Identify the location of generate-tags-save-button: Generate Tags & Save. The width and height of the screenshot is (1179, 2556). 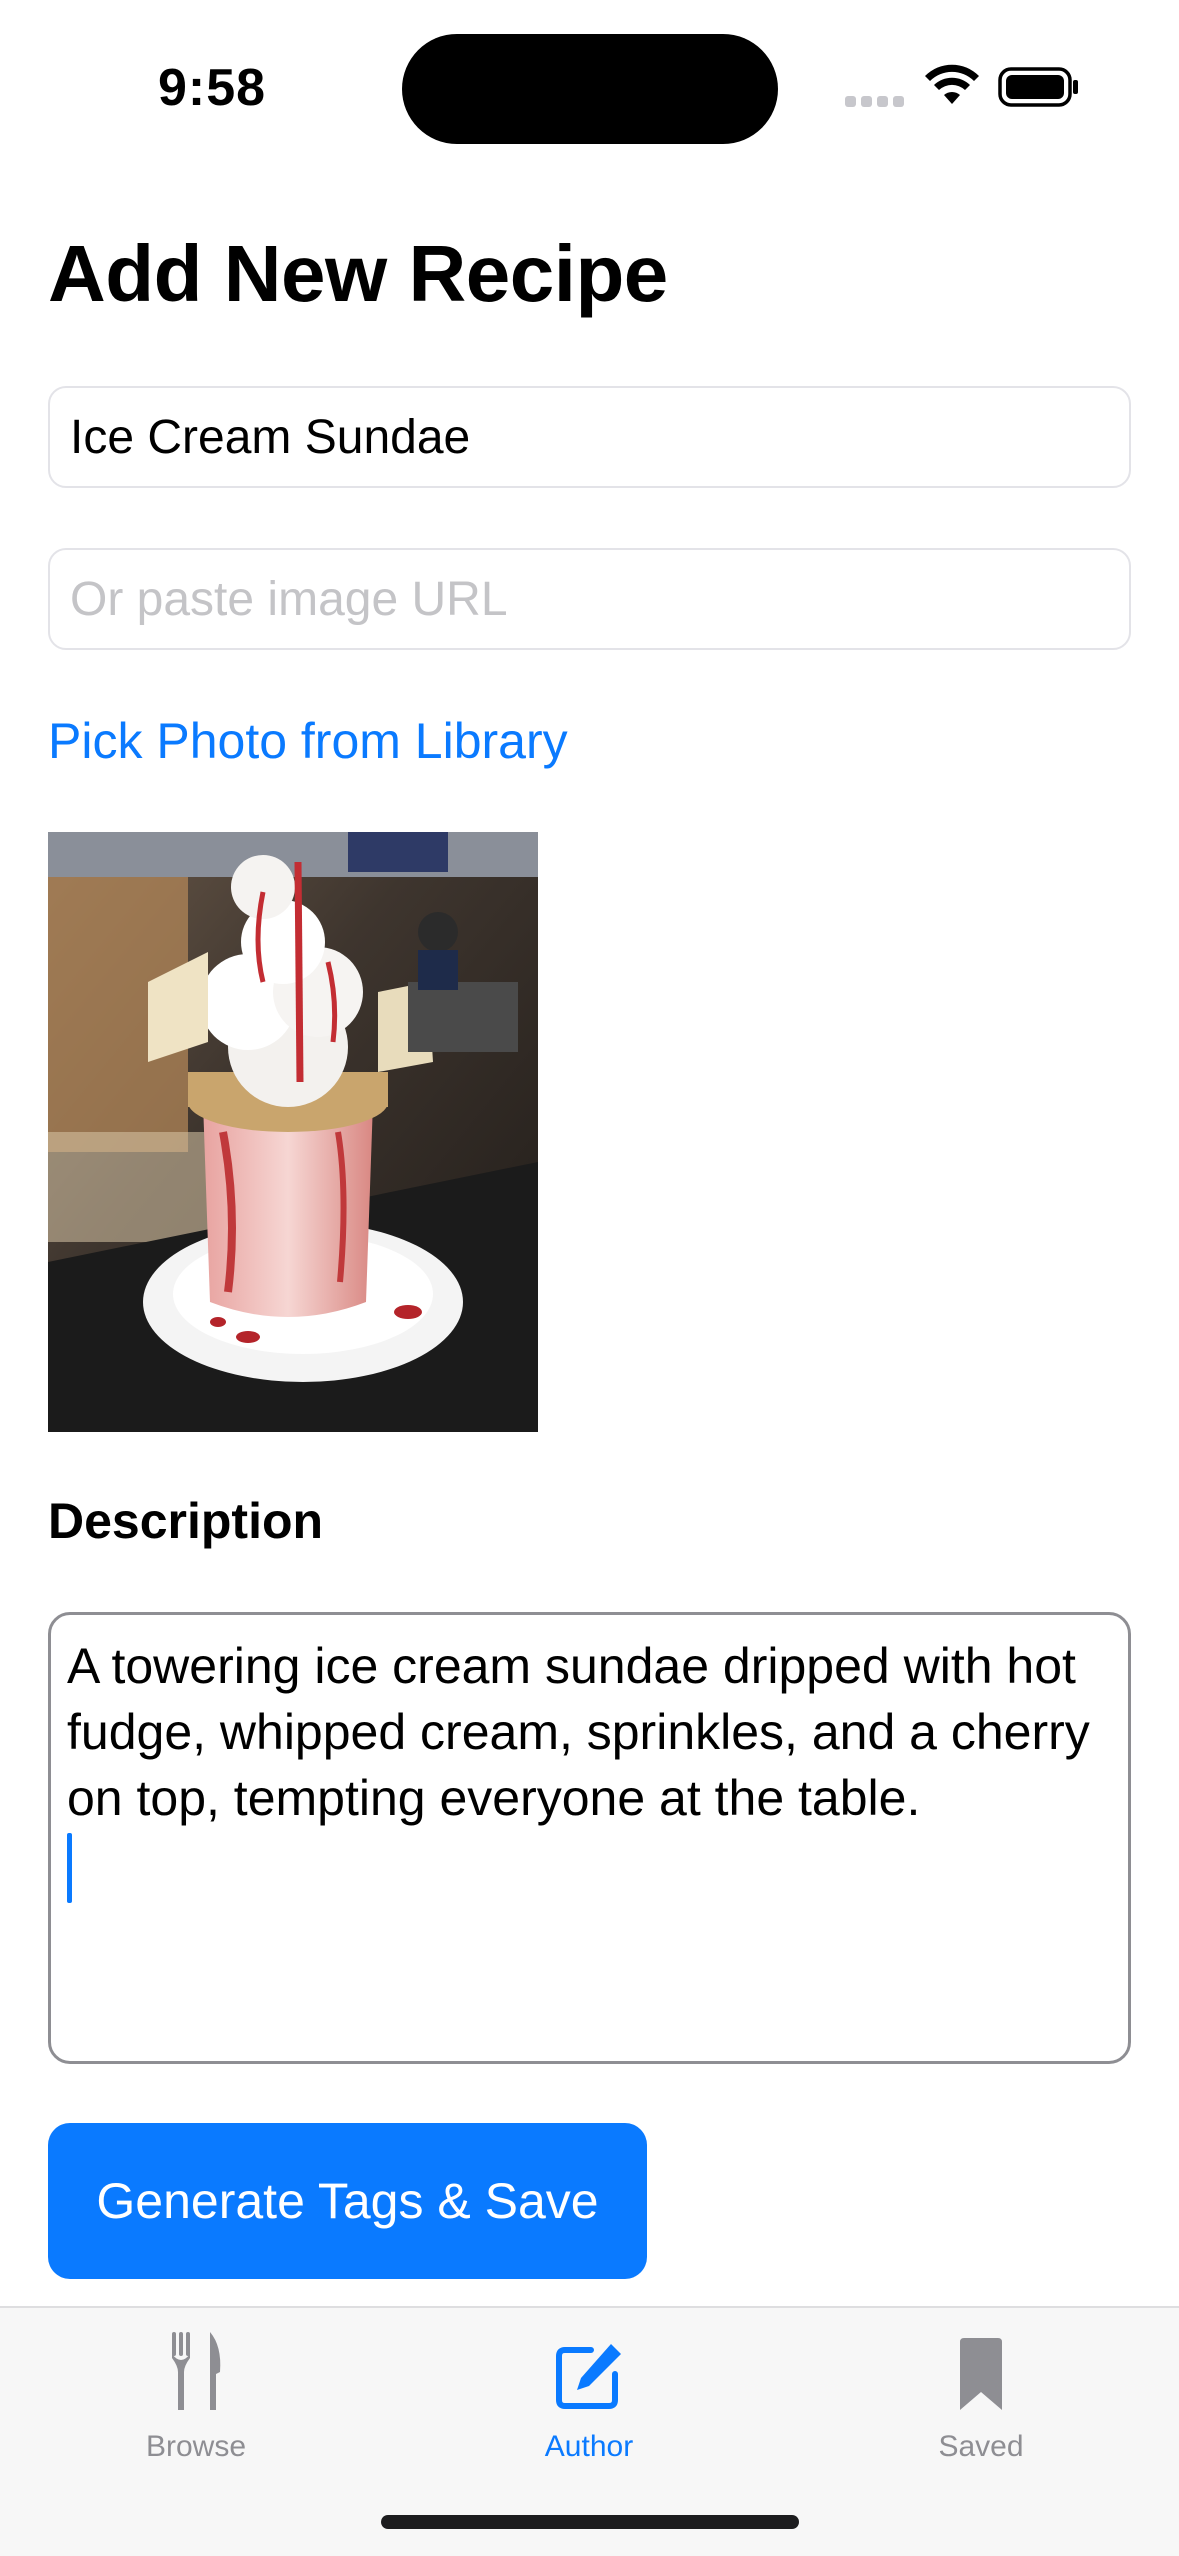
(347, 2201).